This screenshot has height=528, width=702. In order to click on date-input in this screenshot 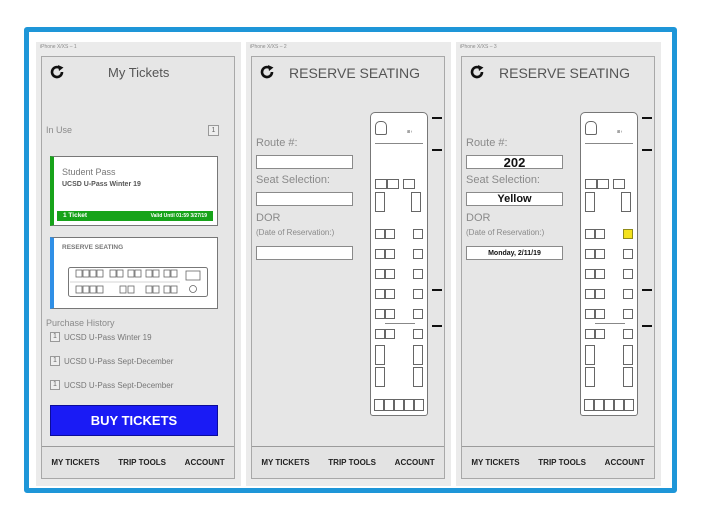, I will do `click(304, 253)`.